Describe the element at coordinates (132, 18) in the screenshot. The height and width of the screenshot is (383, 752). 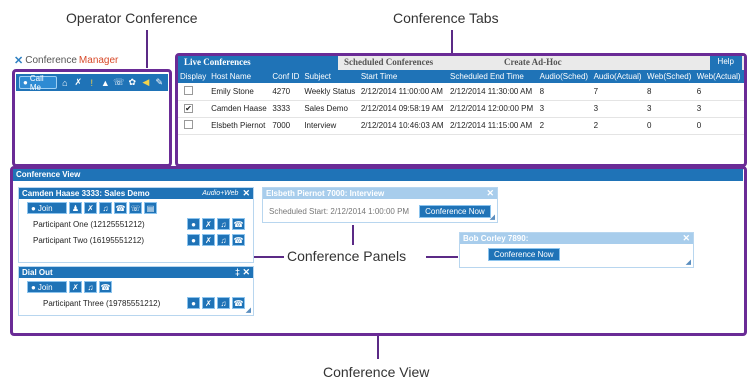
I see `callout-operator-conference: Operator Conference` at that location.